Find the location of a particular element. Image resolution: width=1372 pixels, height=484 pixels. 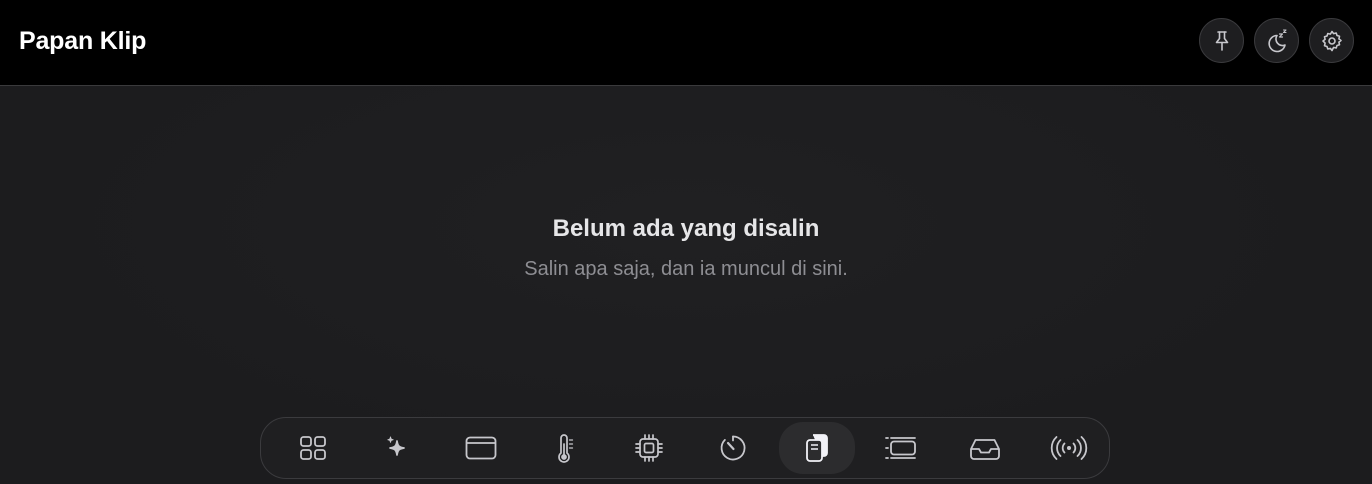

dock-item-list is located at coordinates (901, 448).